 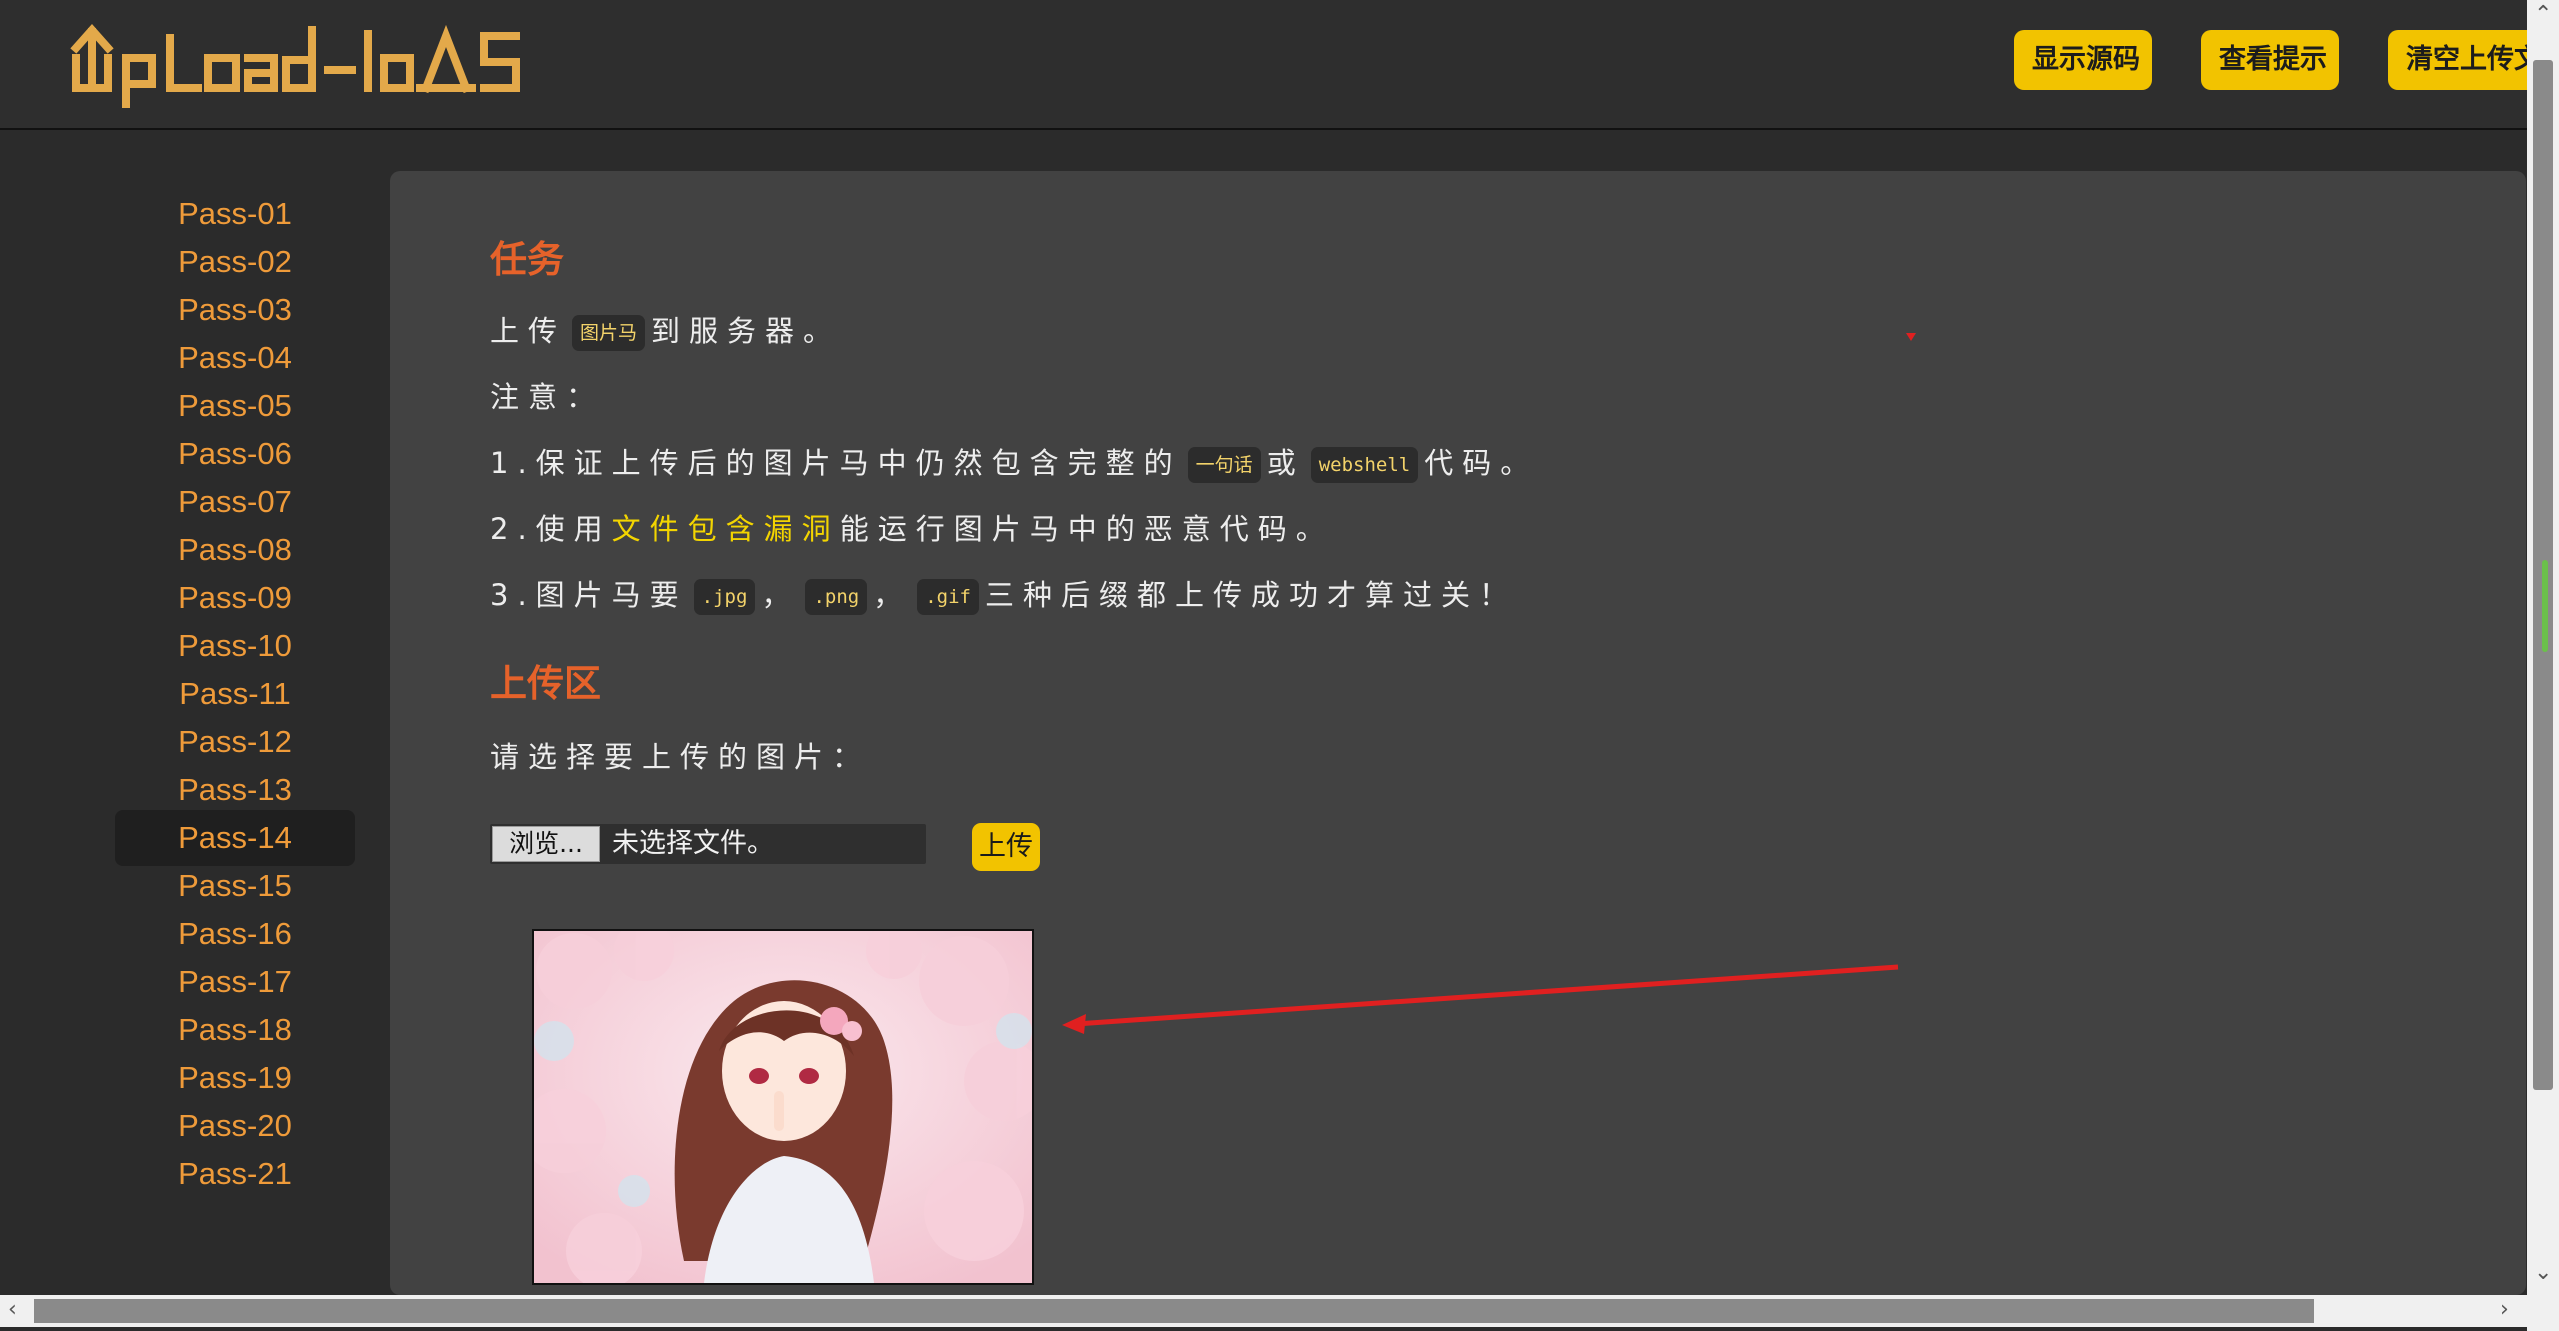 I want to click on scroll-position-indicator, so click(x=2545, y=606).